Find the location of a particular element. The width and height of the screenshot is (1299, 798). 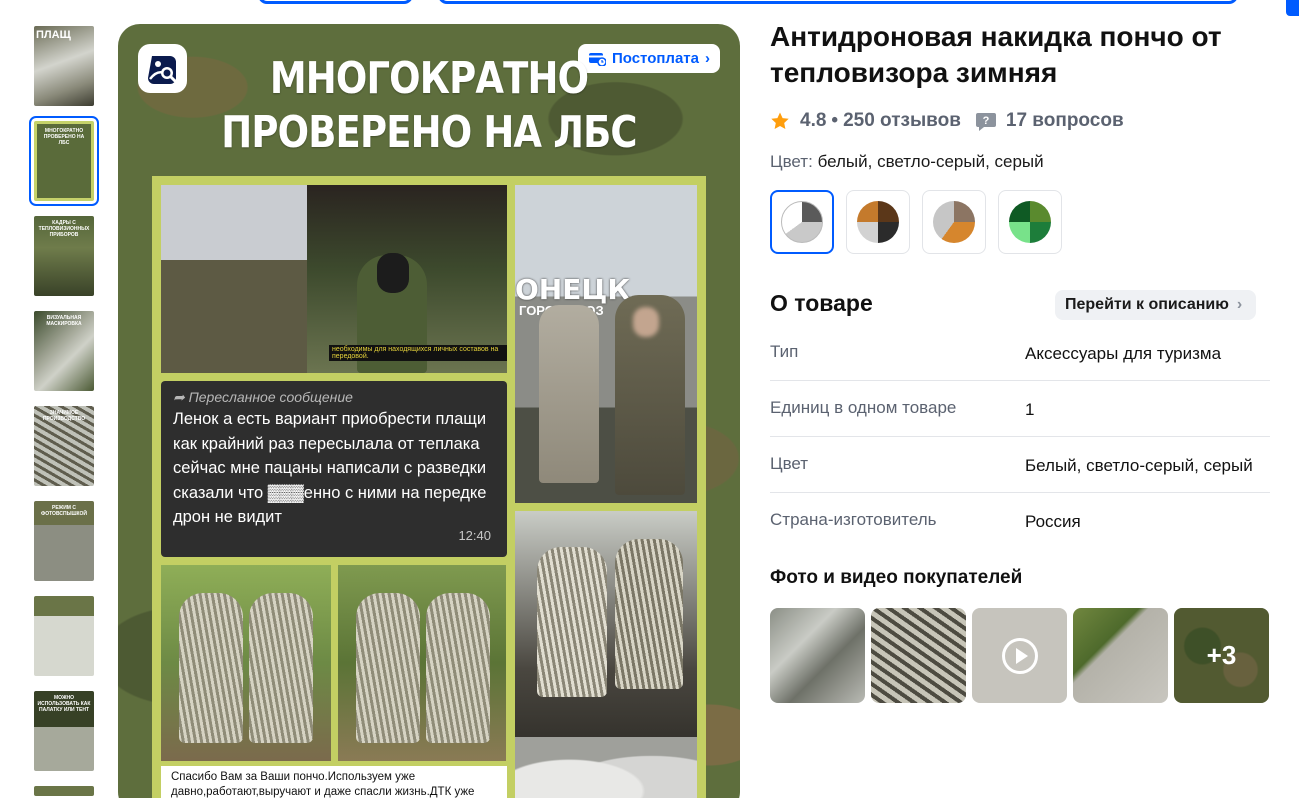

sign-text: ОНЕЦК is located at coordinates (573, 289).